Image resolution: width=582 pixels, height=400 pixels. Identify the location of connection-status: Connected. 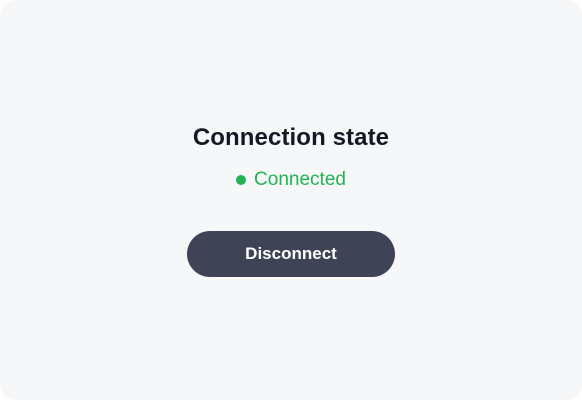
(291, 180).